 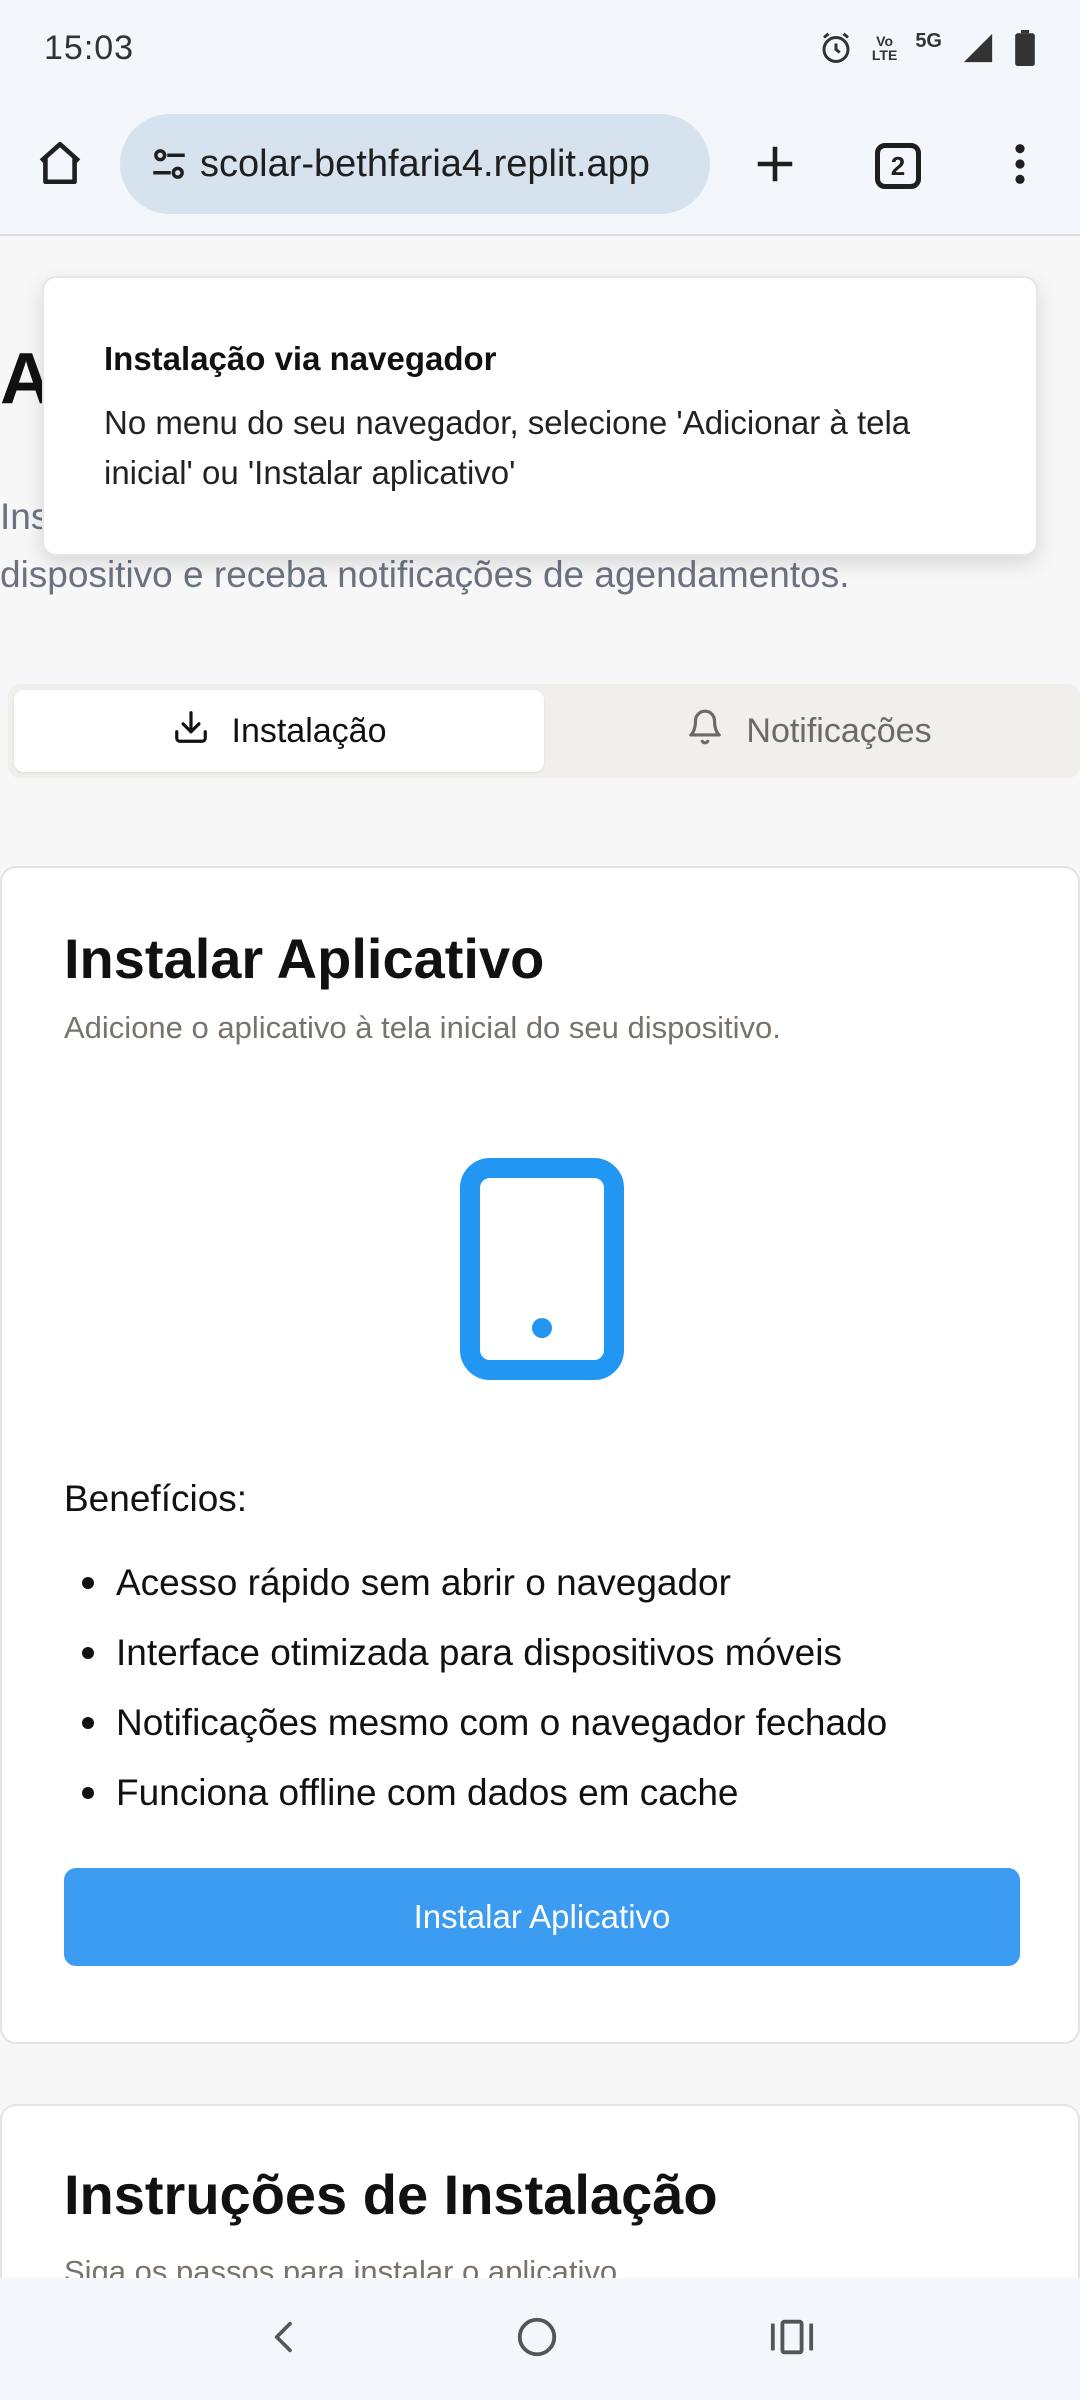 I want to click on tab-installation-label: Instalação, so click(x=309, y=730).